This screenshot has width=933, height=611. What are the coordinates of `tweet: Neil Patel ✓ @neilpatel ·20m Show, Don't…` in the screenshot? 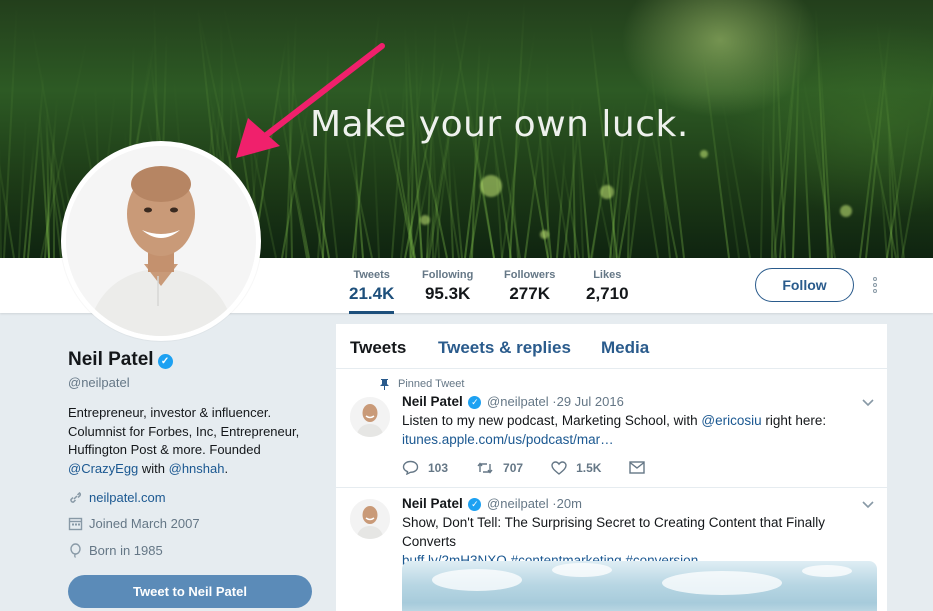 It's located at (611, 550).